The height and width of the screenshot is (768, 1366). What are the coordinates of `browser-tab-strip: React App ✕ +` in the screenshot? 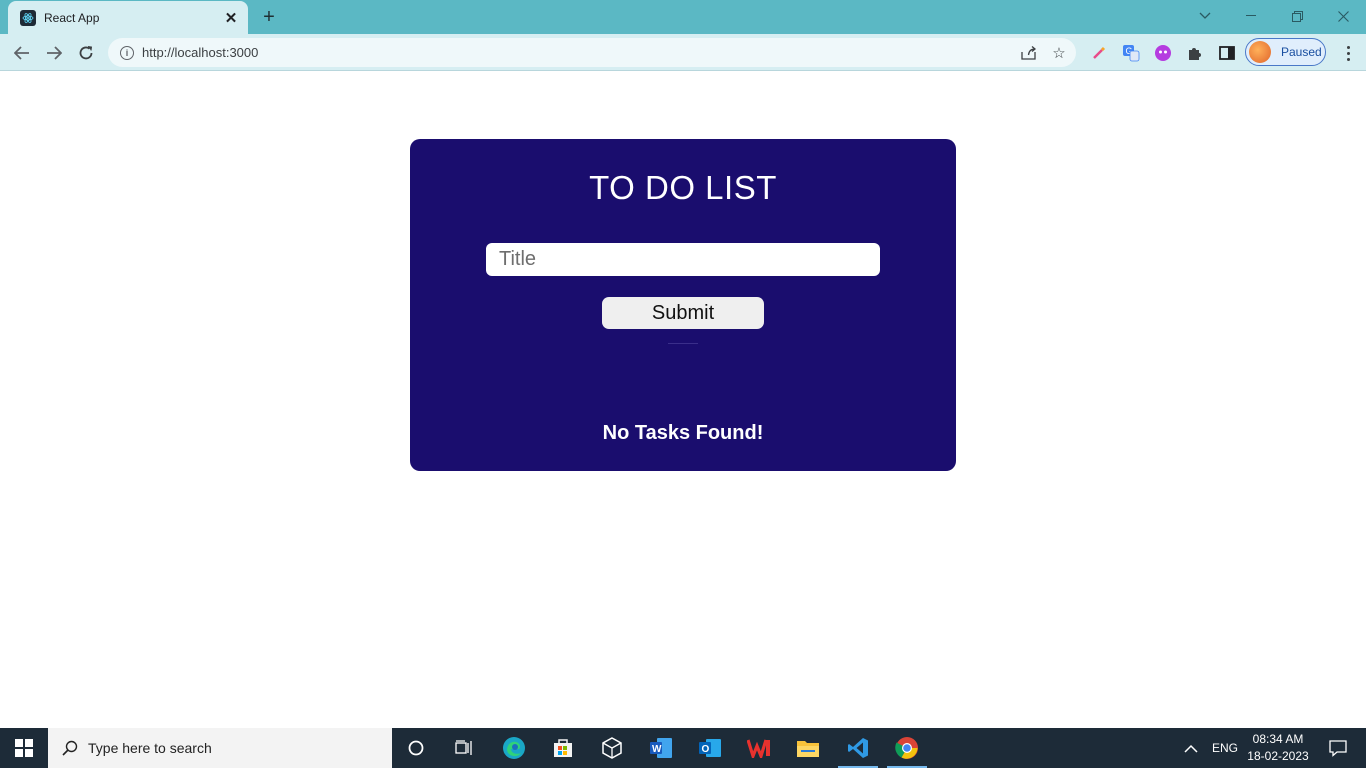 It's located at (683, 17).